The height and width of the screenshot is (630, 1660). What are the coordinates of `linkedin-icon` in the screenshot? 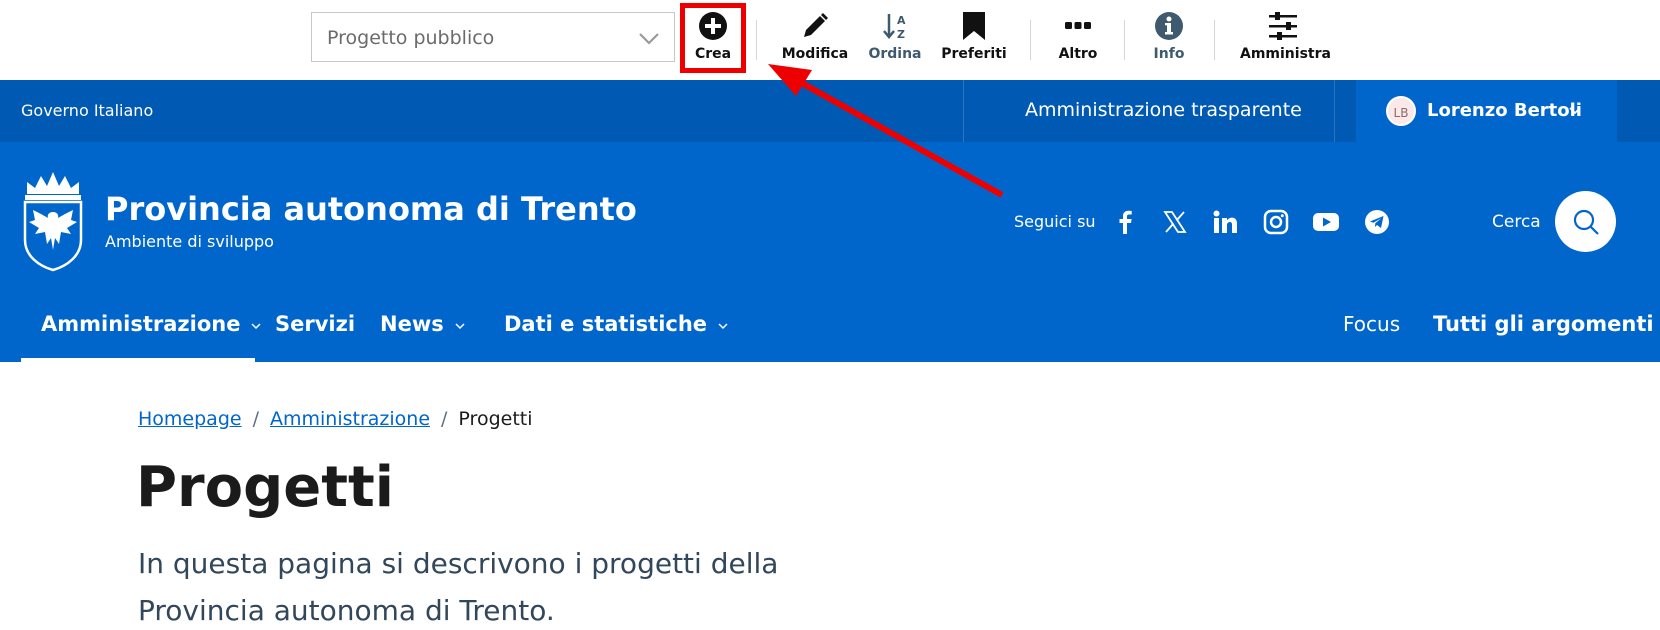 It's located at (1225, 222).